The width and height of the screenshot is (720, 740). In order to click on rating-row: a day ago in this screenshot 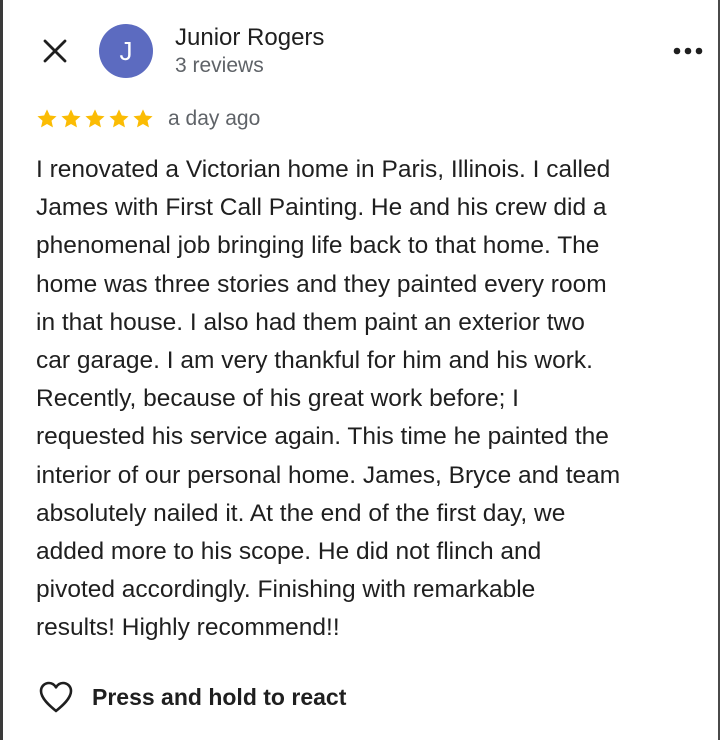, I will do `click(148, 119)`.